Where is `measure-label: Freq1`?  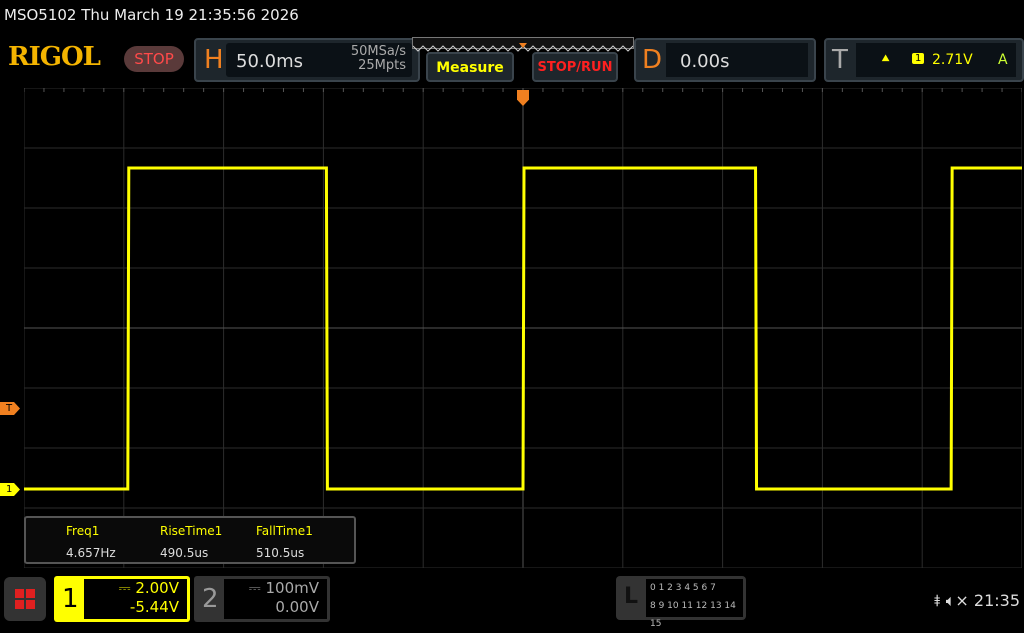 measure-label: Freq1 is located at coordinates (83, 531).